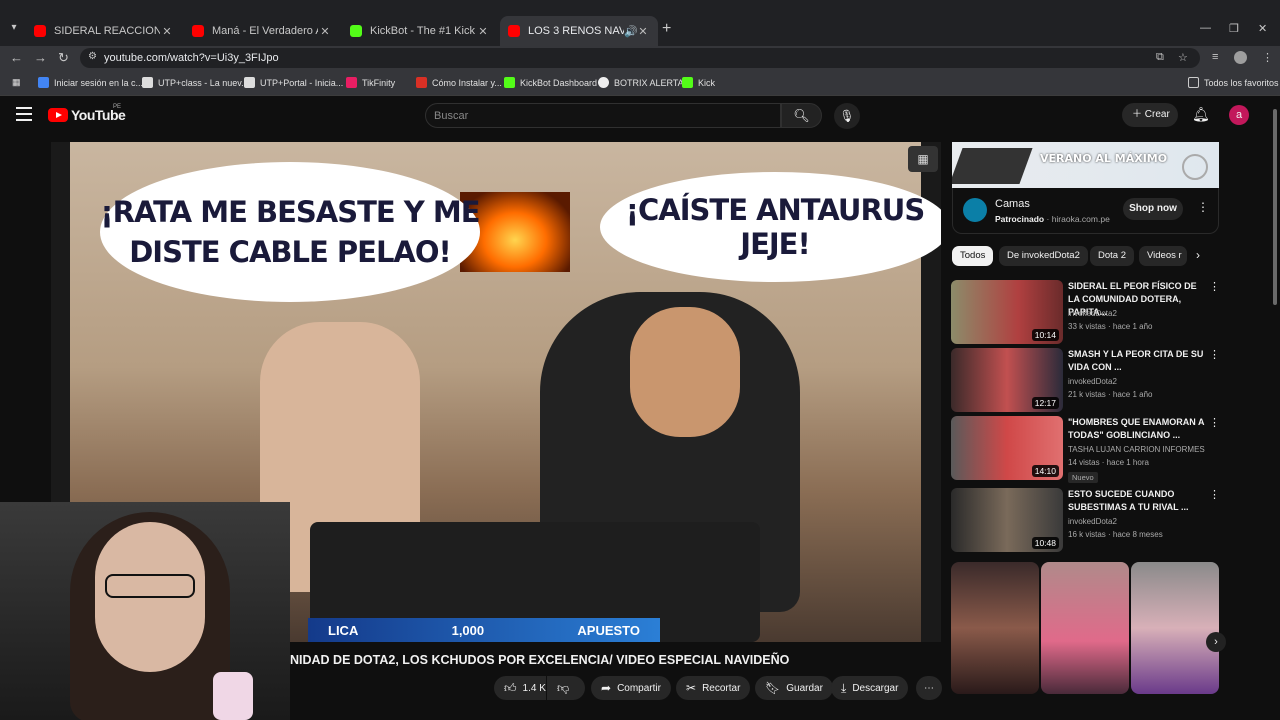  I want to click on menu-icon, so click(24, 116).